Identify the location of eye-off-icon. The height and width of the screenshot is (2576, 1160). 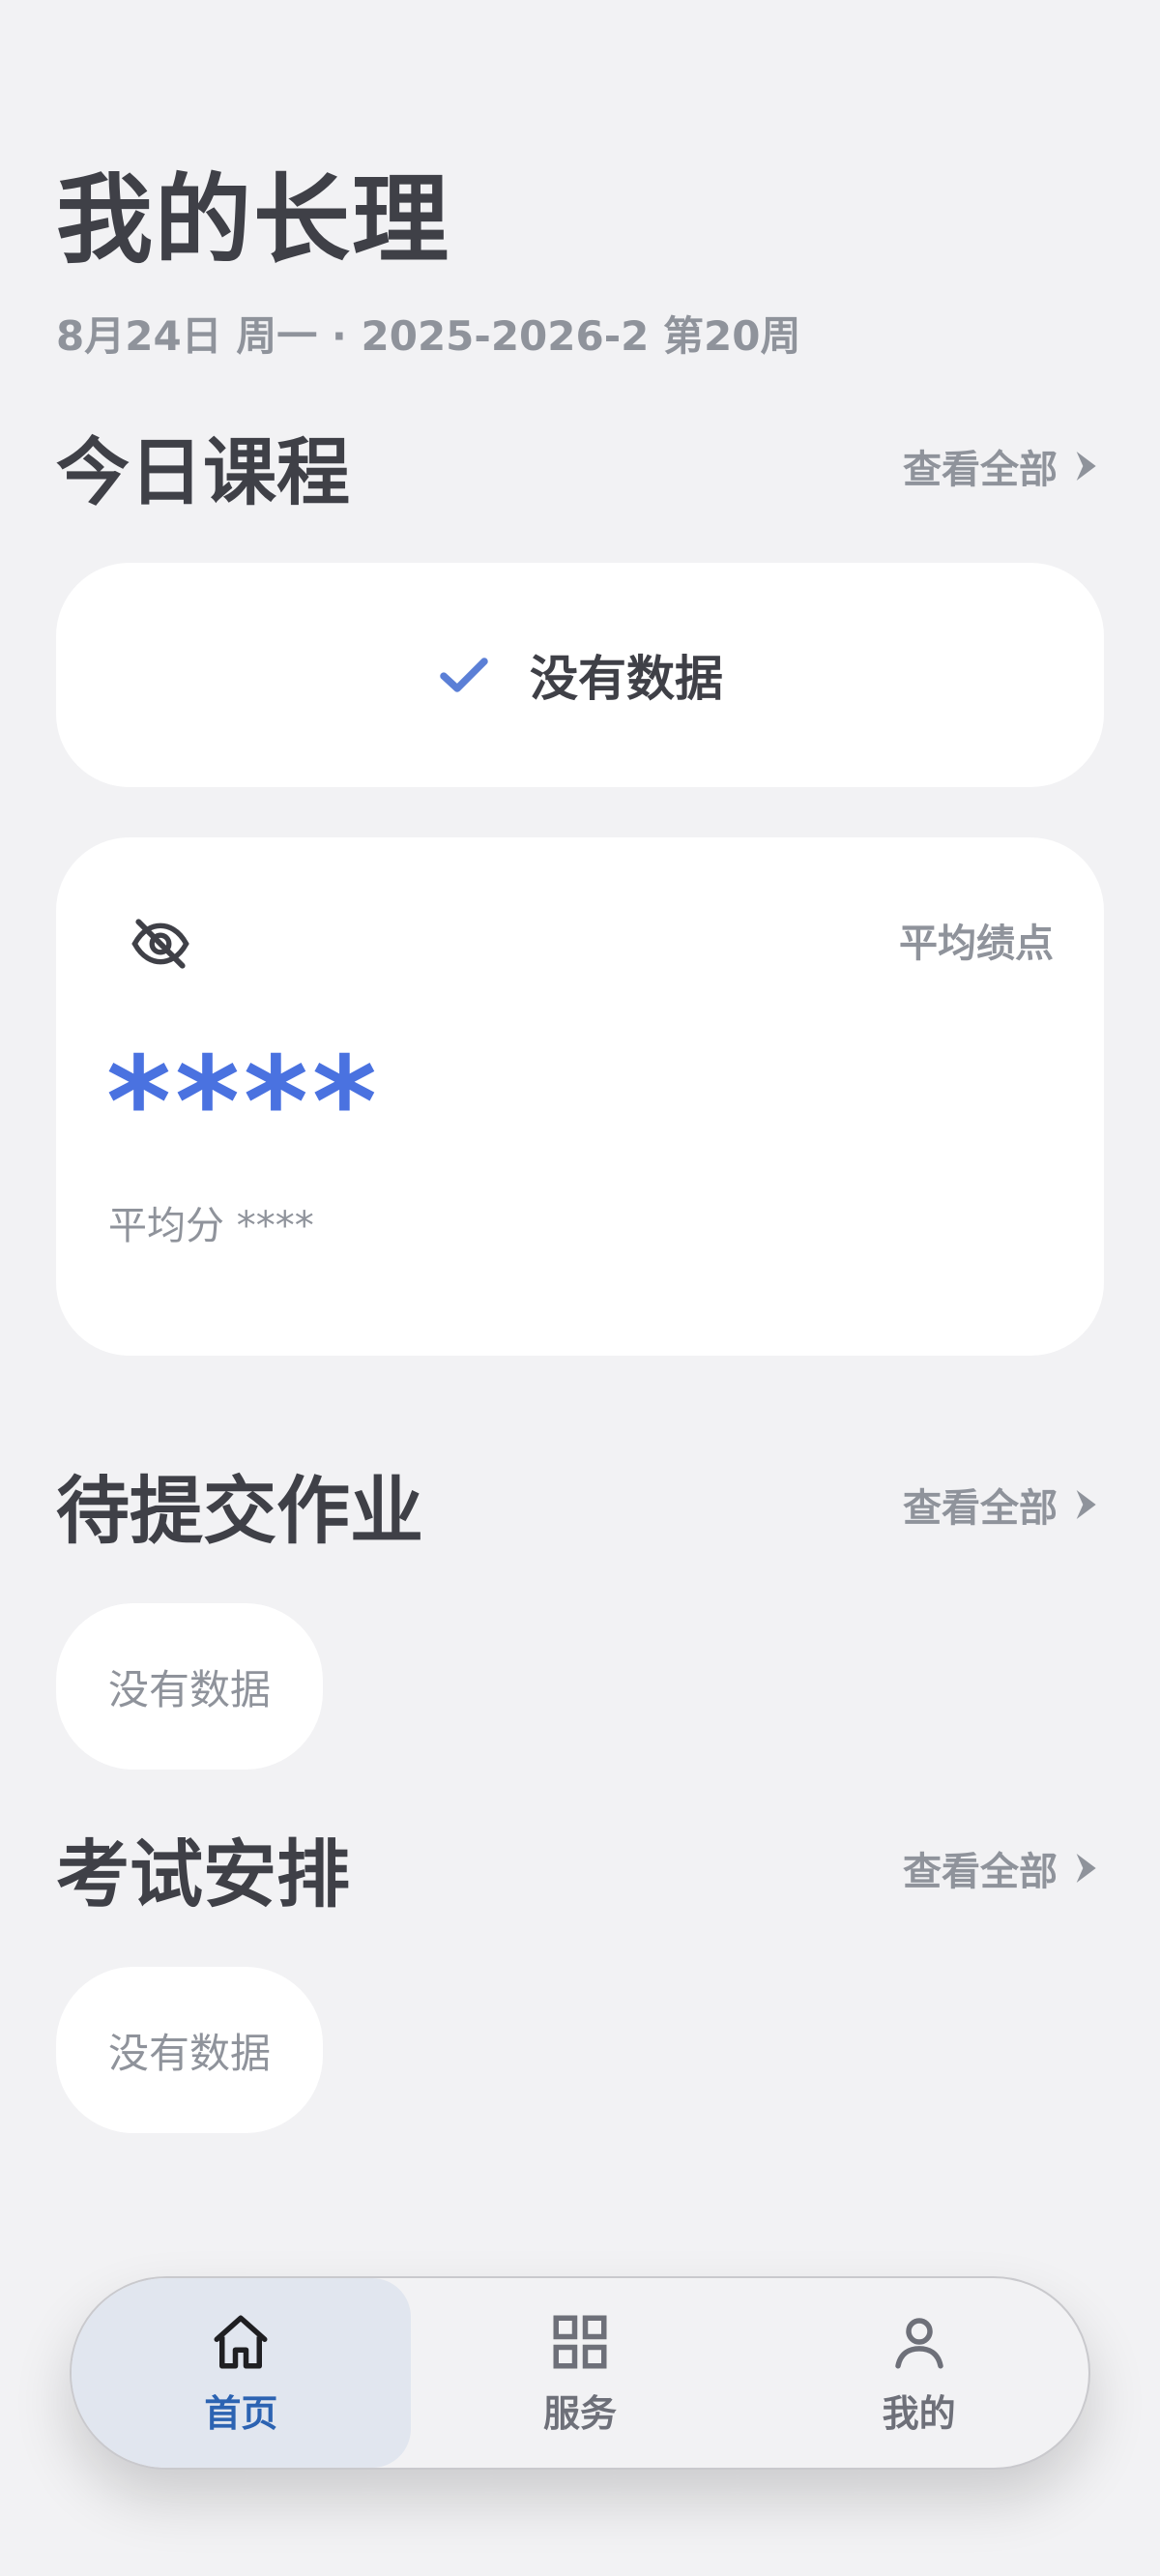
(160, 944).